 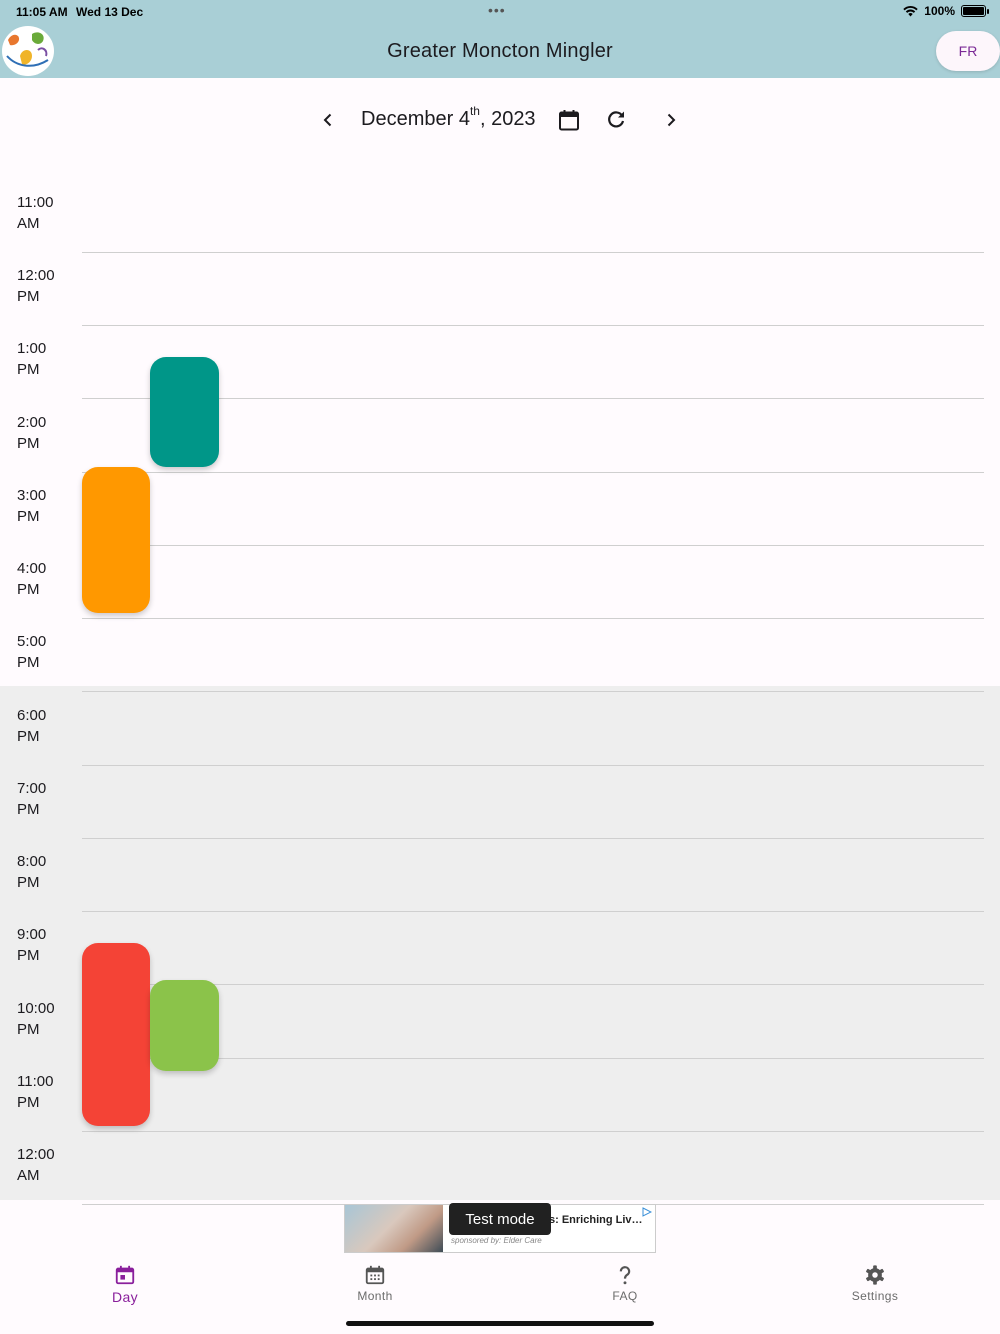 What do you see at coordinates (47, 1019) in the screenshot?
I see `hour-label: 10:00 PM` at bounding box center [47, 1019].